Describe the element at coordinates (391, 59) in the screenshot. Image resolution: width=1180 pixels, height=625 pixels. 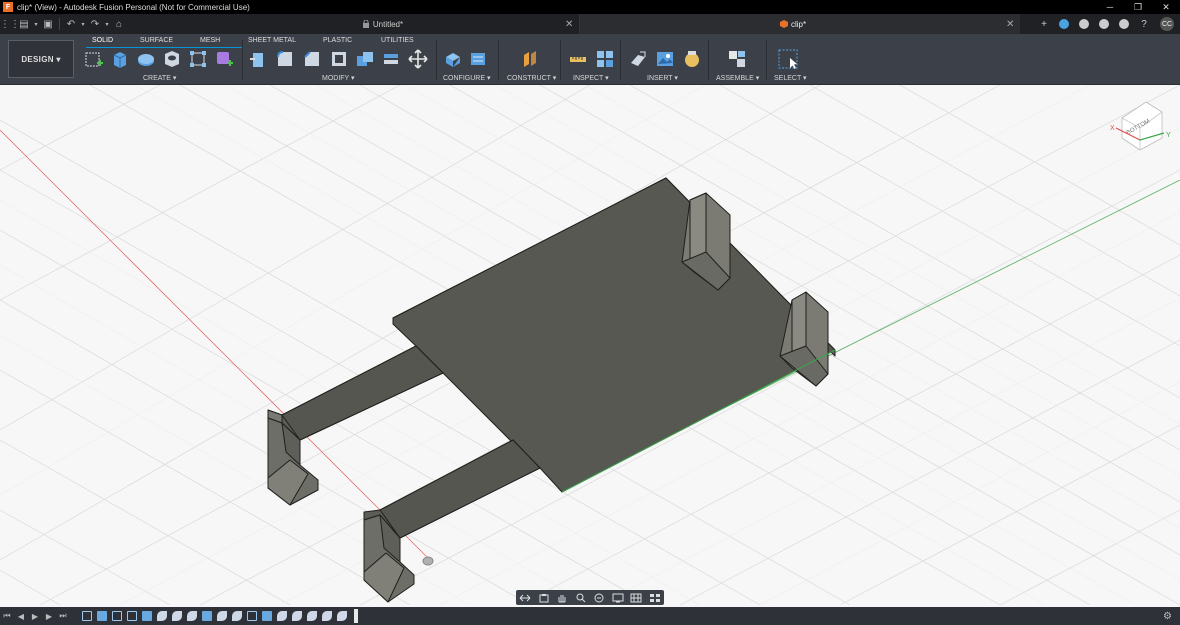
I see `offset-face-icon` at that location.